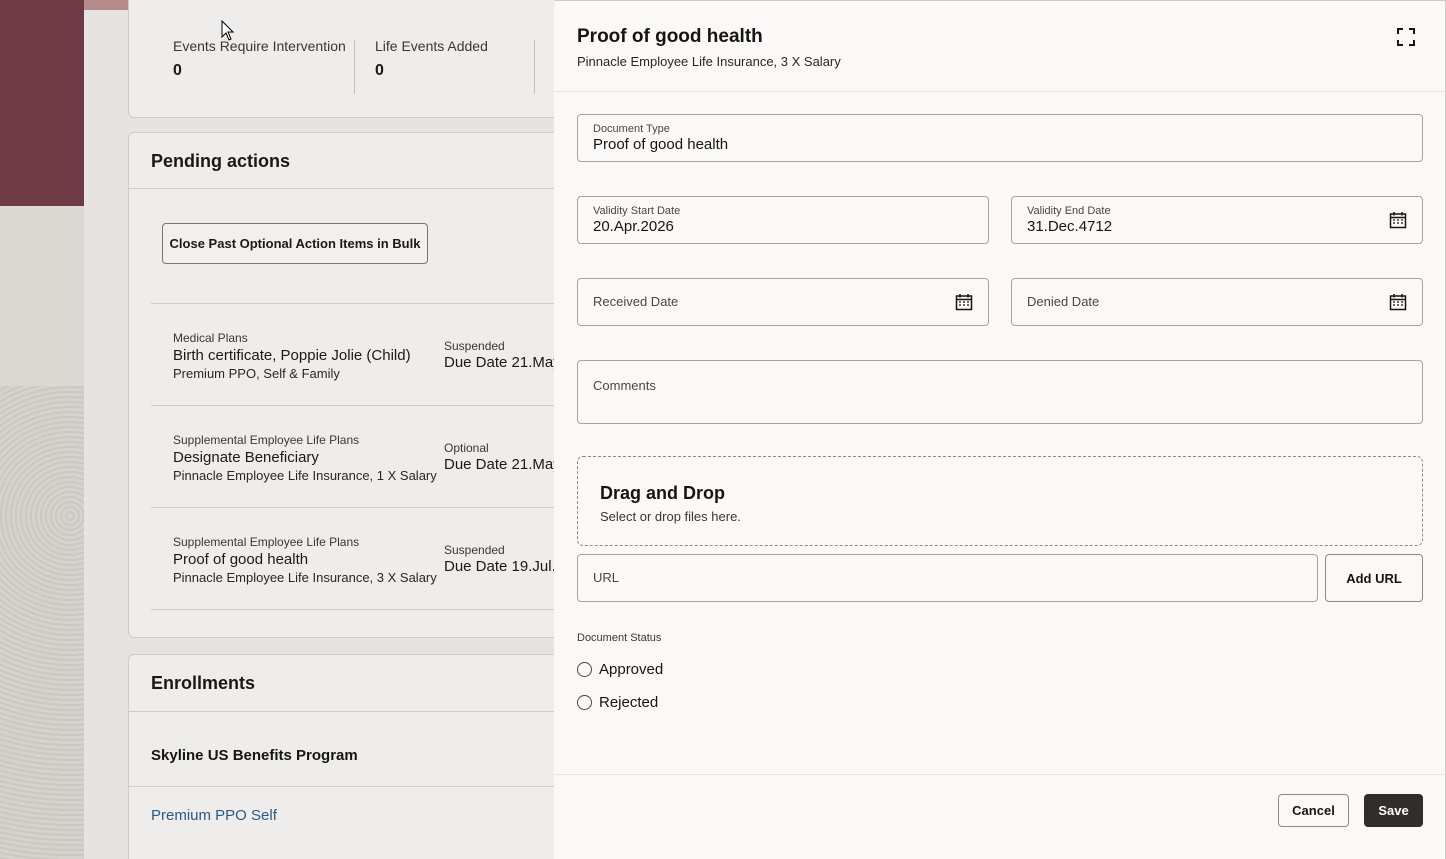 Image resolution: width=1446 pixels, height=859 pixels. Describe the element at coordinates (259, 59) in the screenshot. I see `metric-events-intervention: Events Require Intervention 0` at that location.